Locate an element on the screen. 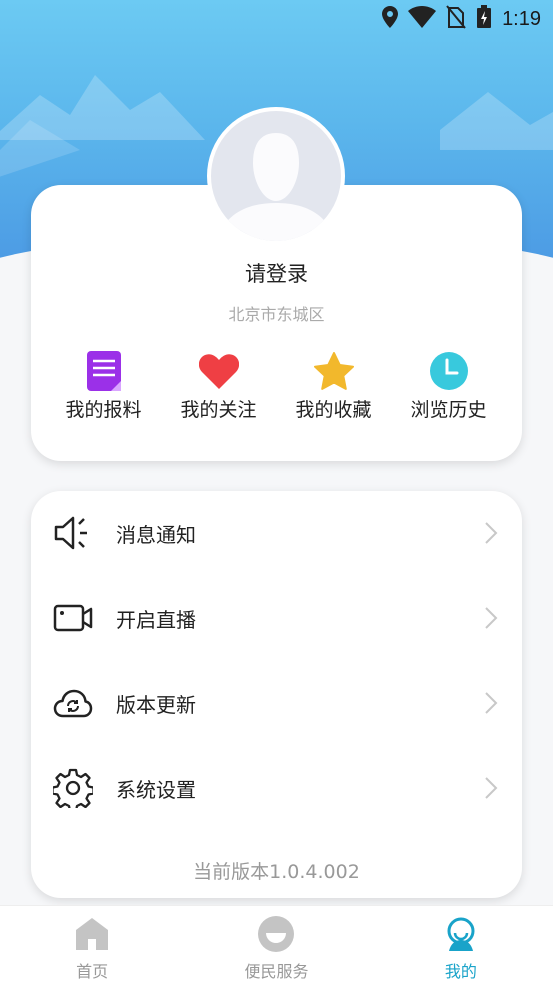  menu-item-system-settings: 系统设置 is located at coordinates (276, 788).